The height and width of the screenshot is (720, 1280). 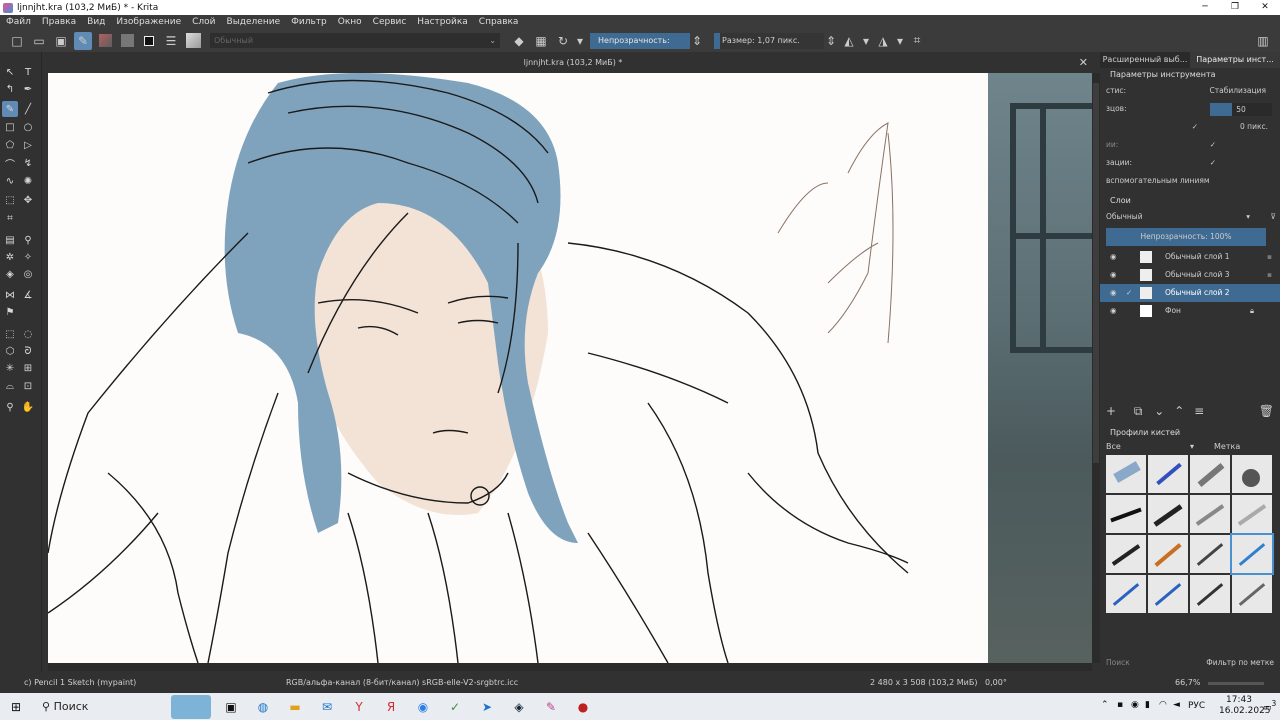 I want to click on delete-layer-icon: 🗑︎, so click(x=1266, y=411).